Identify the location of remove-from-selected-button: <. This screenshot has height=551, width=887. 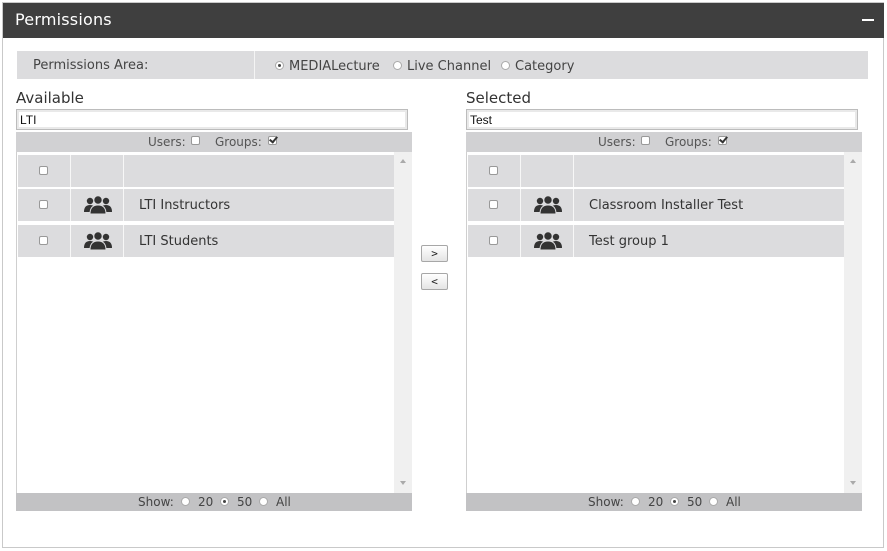
(434, 281).